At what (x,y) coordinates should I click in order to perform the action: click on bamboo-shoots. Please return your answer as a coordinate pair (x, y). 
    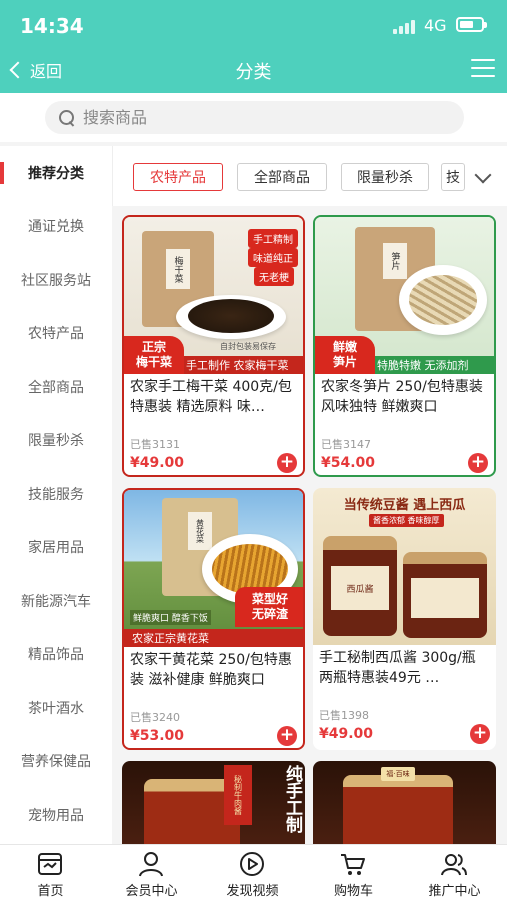
    Looking at the image, I should click on (443, 300).